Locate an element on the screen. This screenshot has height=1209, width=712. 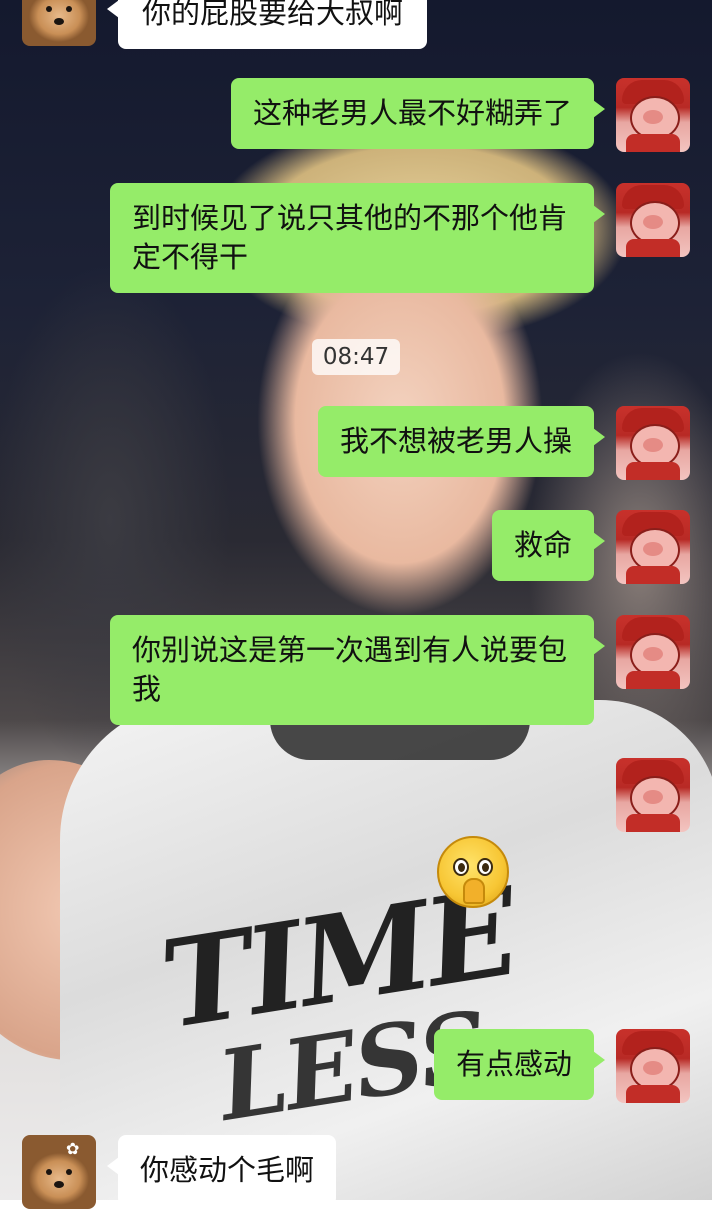
background-collar is located at coordinates (400, 740).